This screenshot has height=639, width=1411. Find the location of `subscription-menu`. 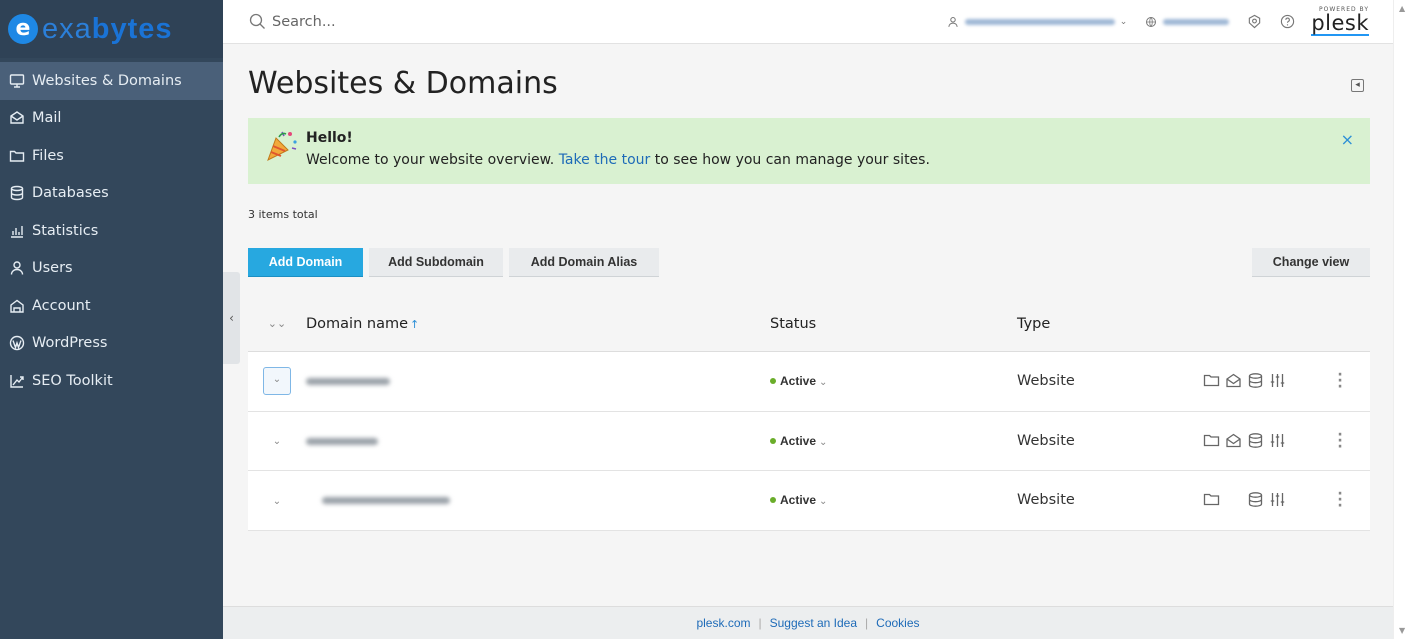

subscription-menu is located at coordinates (1187, 22).